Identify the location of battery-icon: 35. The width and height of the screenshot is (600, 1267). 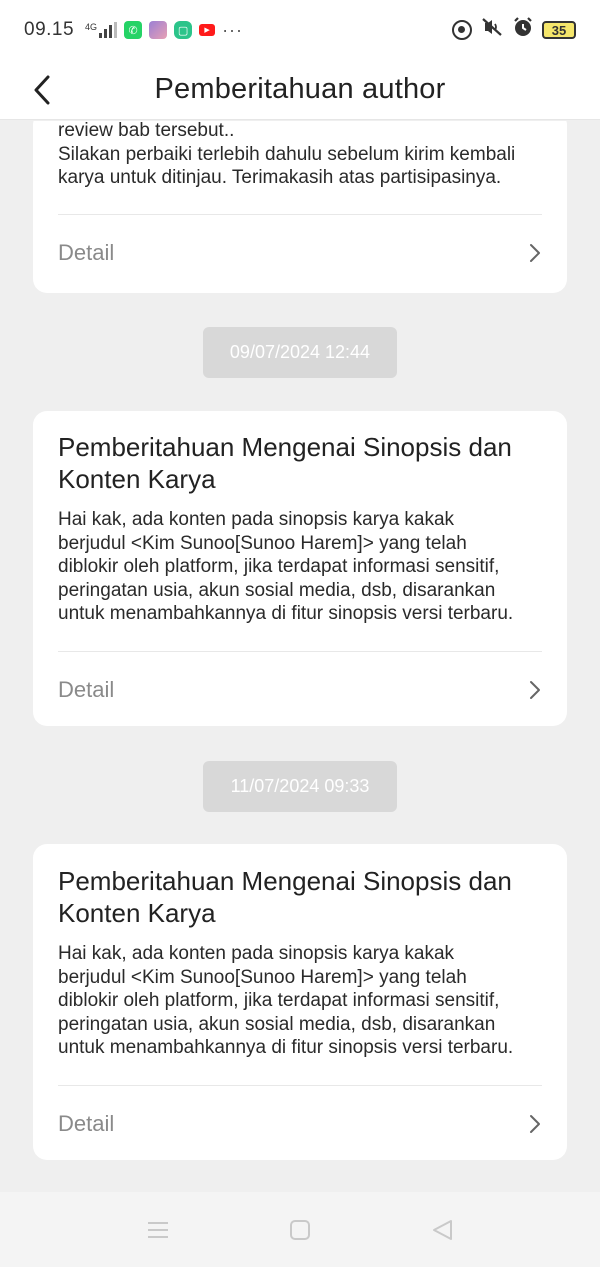
(559, 30).